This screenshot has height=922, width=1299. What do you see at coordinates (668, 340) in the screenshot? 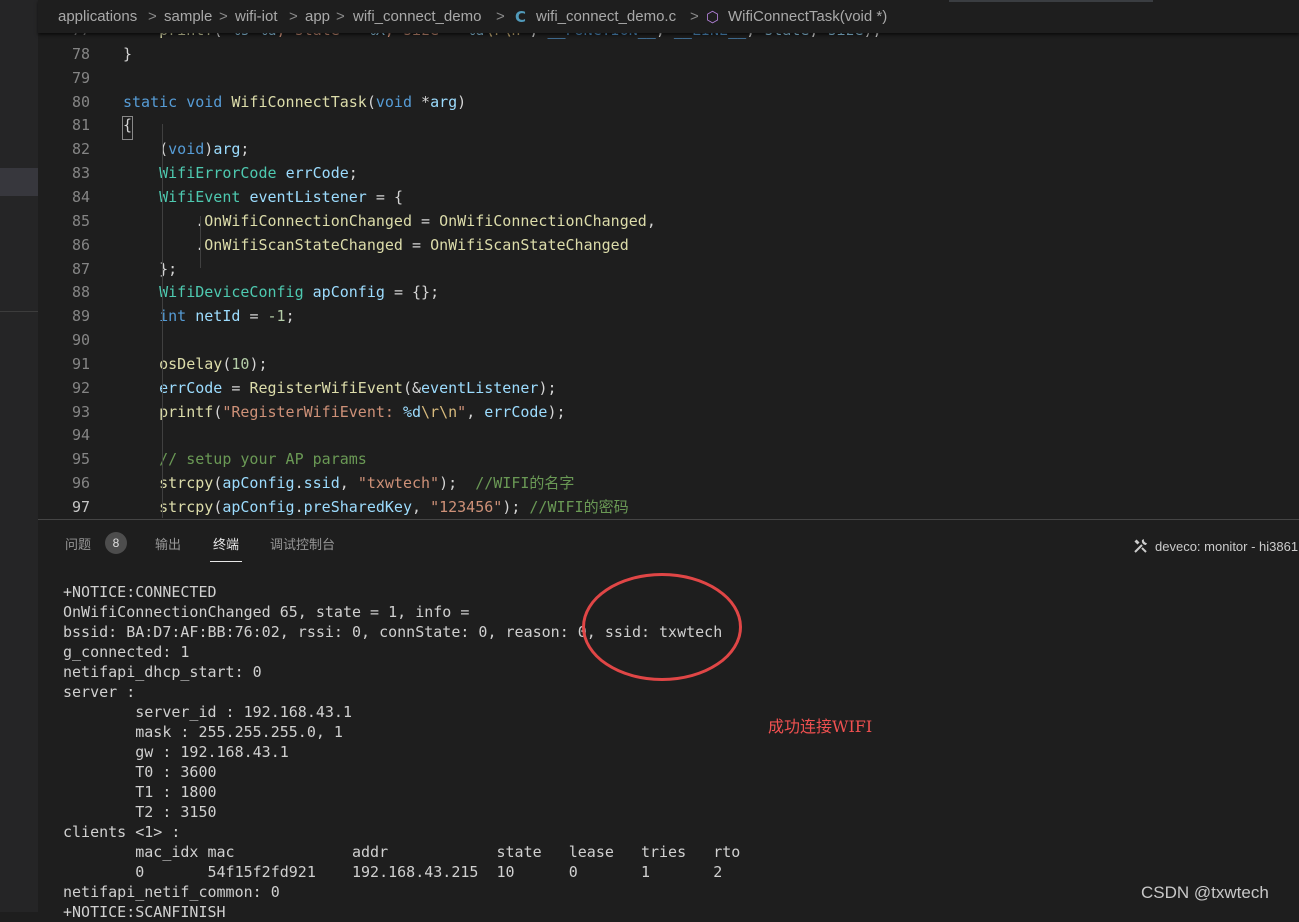
I see `code-line: 90` at bounding box center [668, 340].